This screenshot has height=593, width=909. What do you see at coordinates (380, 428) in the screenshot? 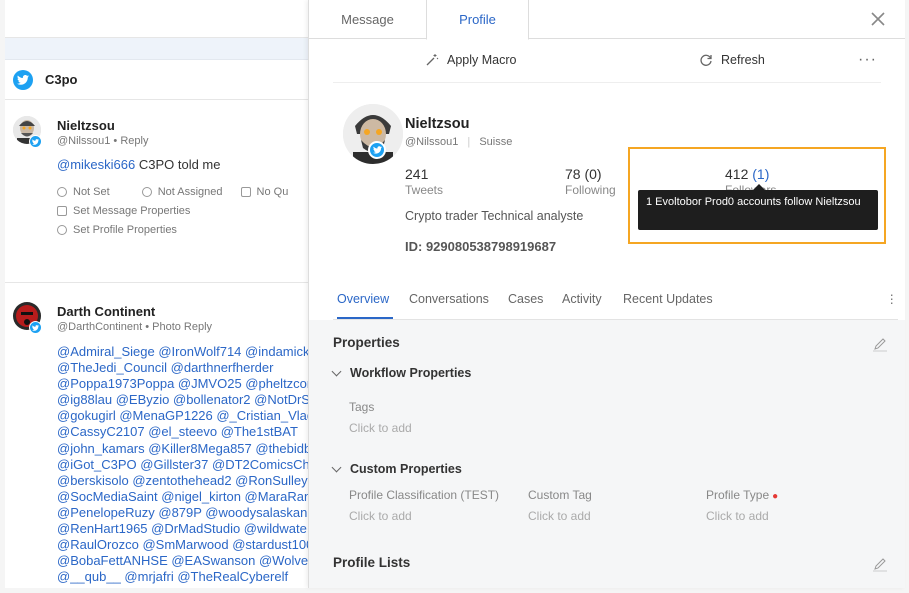
I see `tags-input: Click to add` at bounding box center [380, 428].